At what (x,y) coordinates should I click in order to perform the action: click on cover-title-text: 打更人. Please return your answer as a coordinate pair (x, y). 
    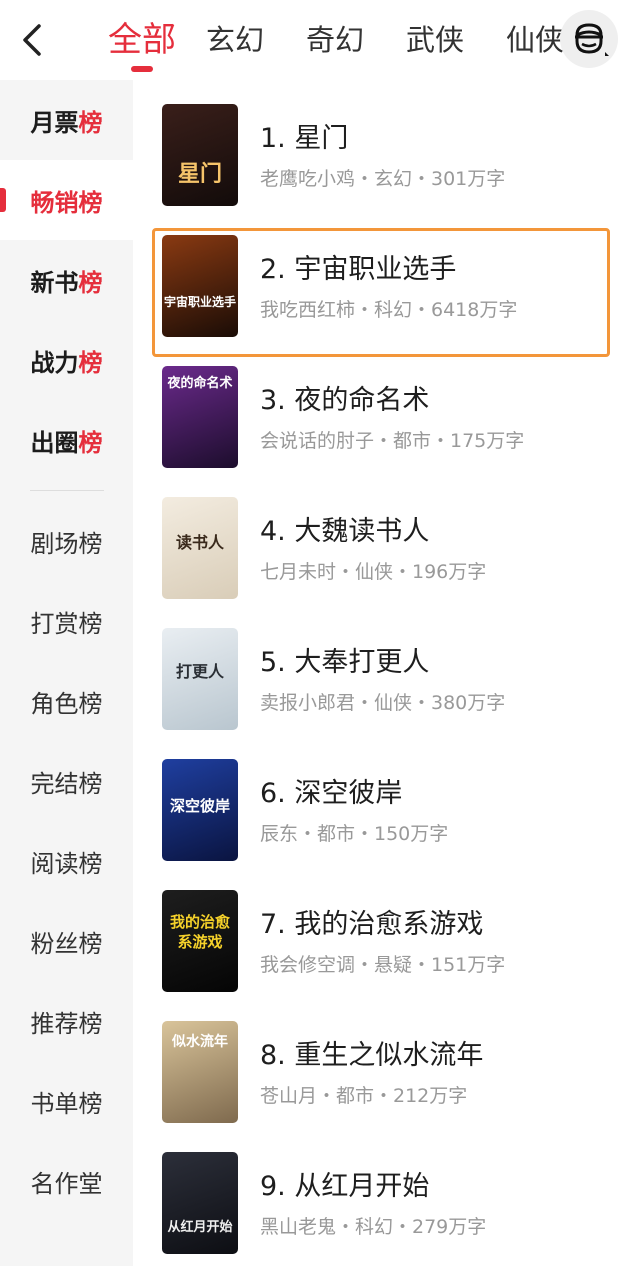
    Looking at the image, I should click on (199, 671).